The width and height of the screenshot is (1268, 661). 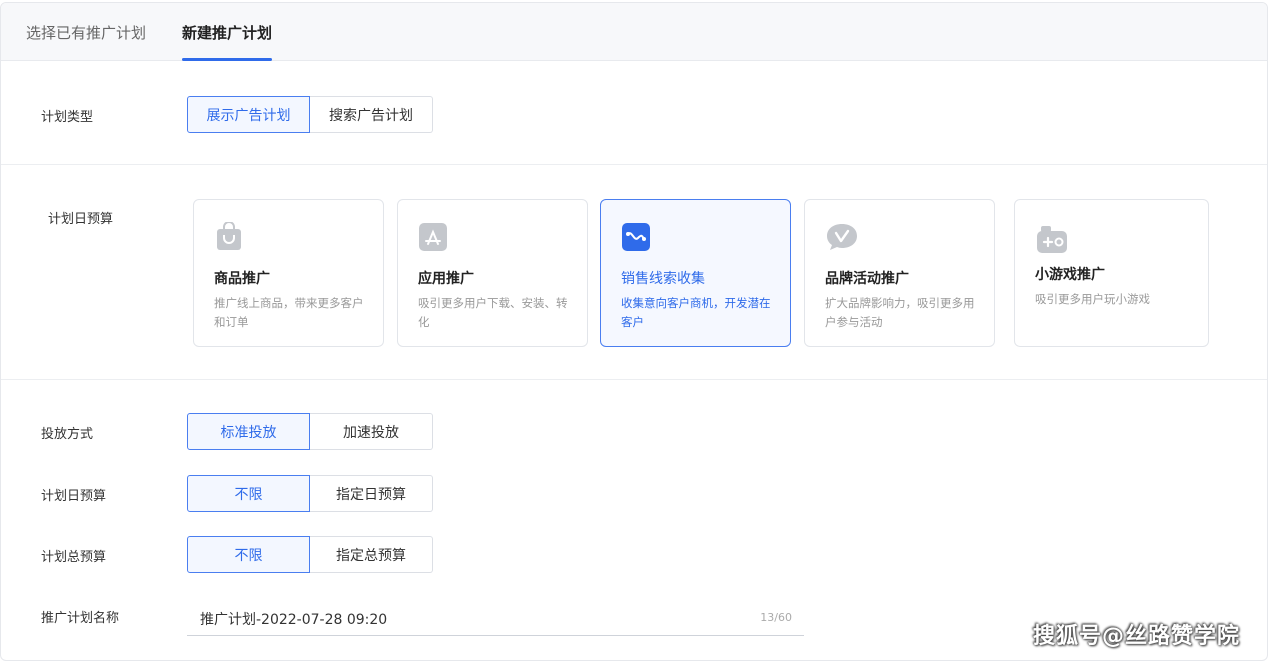 I want to click on goal-card-desc: 推广线上商品，带来更多客户和订单, so click(x=289, y=312).